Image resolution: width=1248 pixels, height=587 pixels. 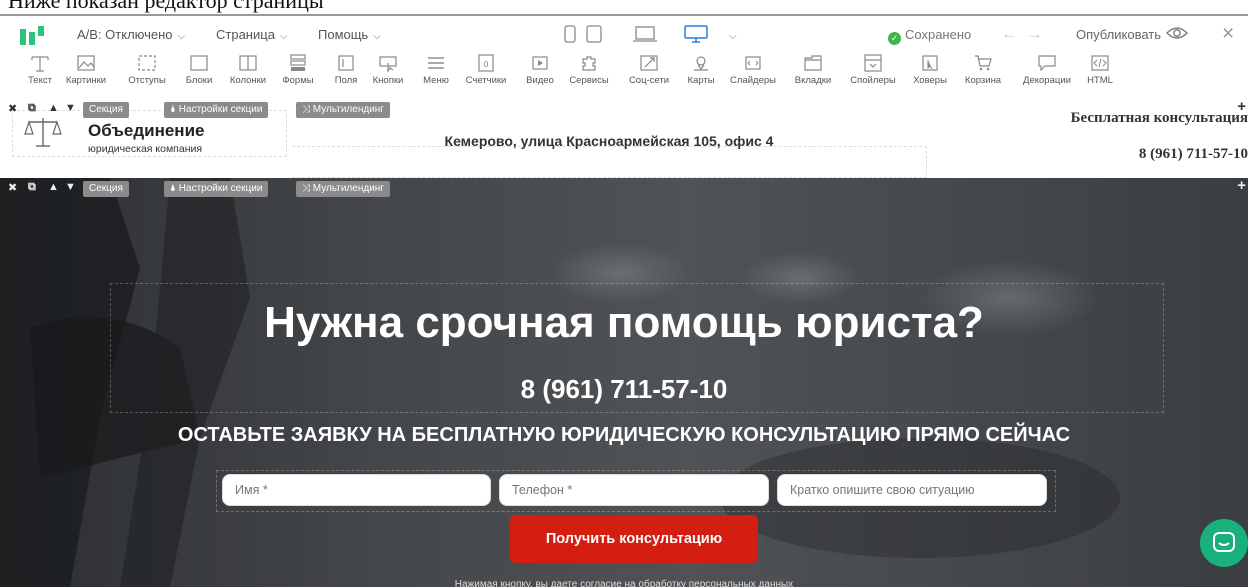 What do you see at coordinates (701, 70) in the screenshot?
I see `tool-maps: Карты` at bounding box center [701, 70].